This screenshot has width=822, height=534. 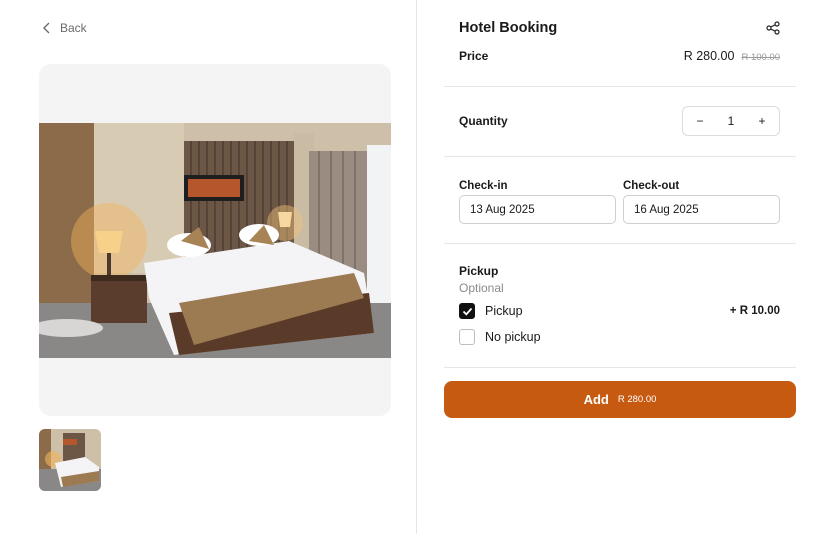 I want to click on checkin-group: Check-in, so click(x=537, y=202).